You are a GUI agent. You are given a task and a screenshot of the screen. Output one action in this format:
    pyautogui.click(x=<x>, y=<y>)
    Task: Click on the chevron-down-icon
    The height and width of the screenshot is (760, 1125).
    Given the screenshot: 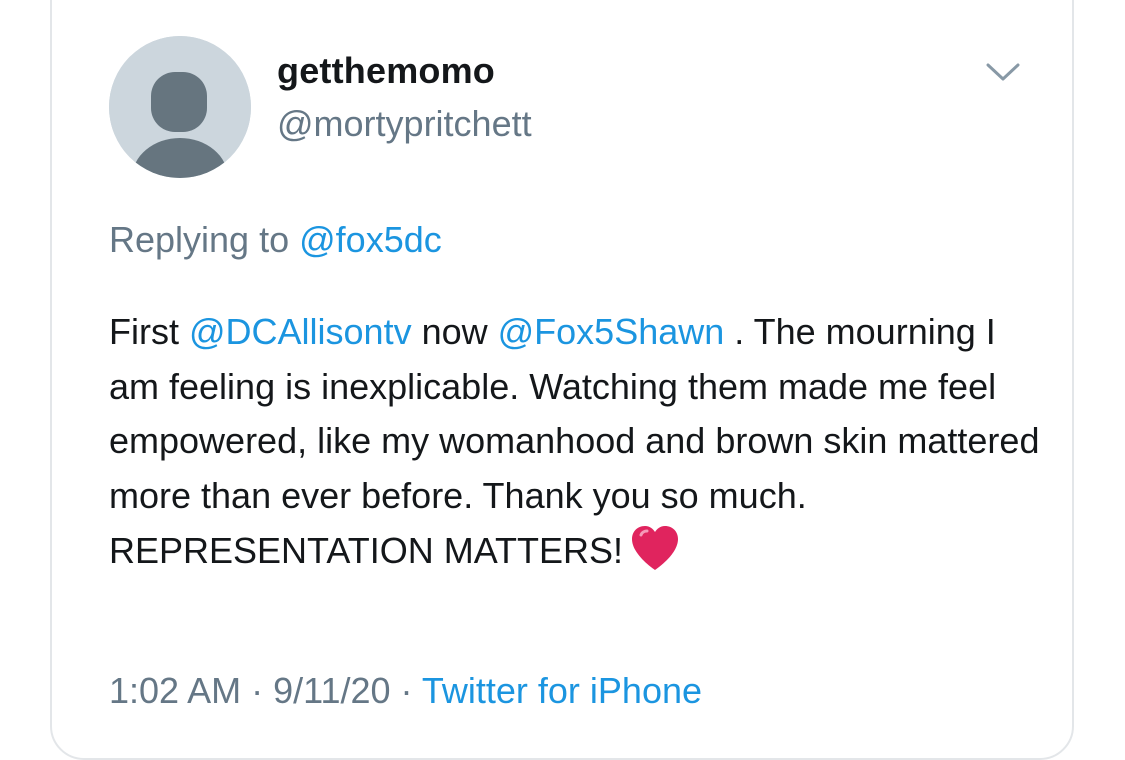 What is the action you would take?
    pyautogui.click(x=1003, y=72)
    